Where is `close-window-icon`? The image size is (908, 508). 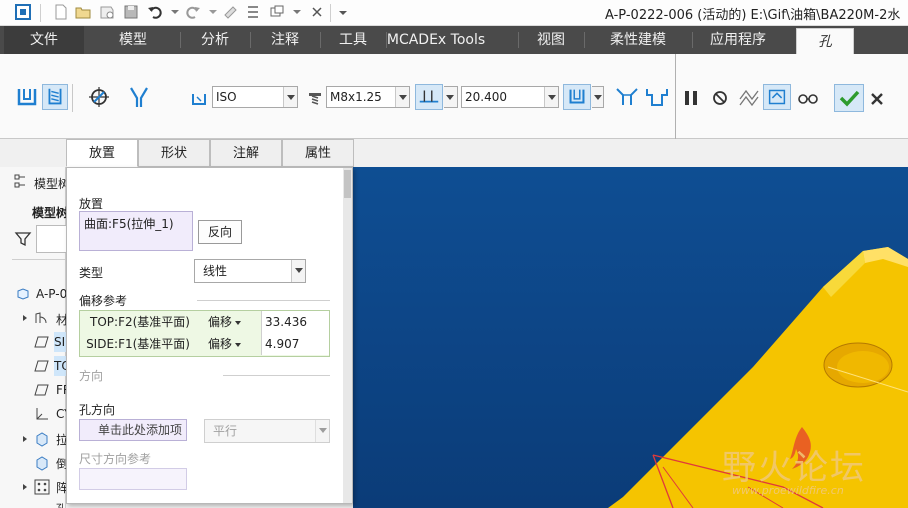 close-window-icon is located at coordinates (317, 12).